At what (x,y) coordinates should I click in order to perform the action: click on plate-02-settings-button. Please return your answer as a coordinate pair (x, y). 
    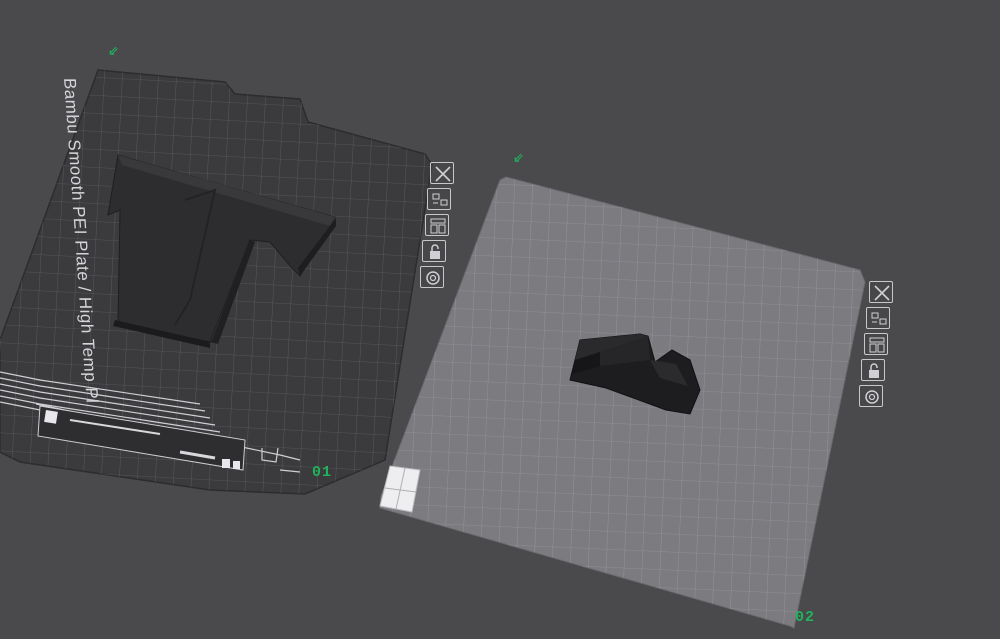
    Looking at the image, I should click on (871, 396).